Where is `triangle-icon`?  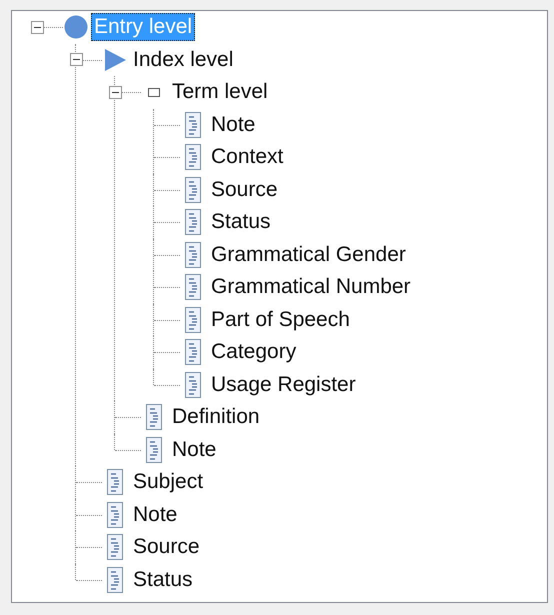 triangle-icon is located at coordinates (115, 59).